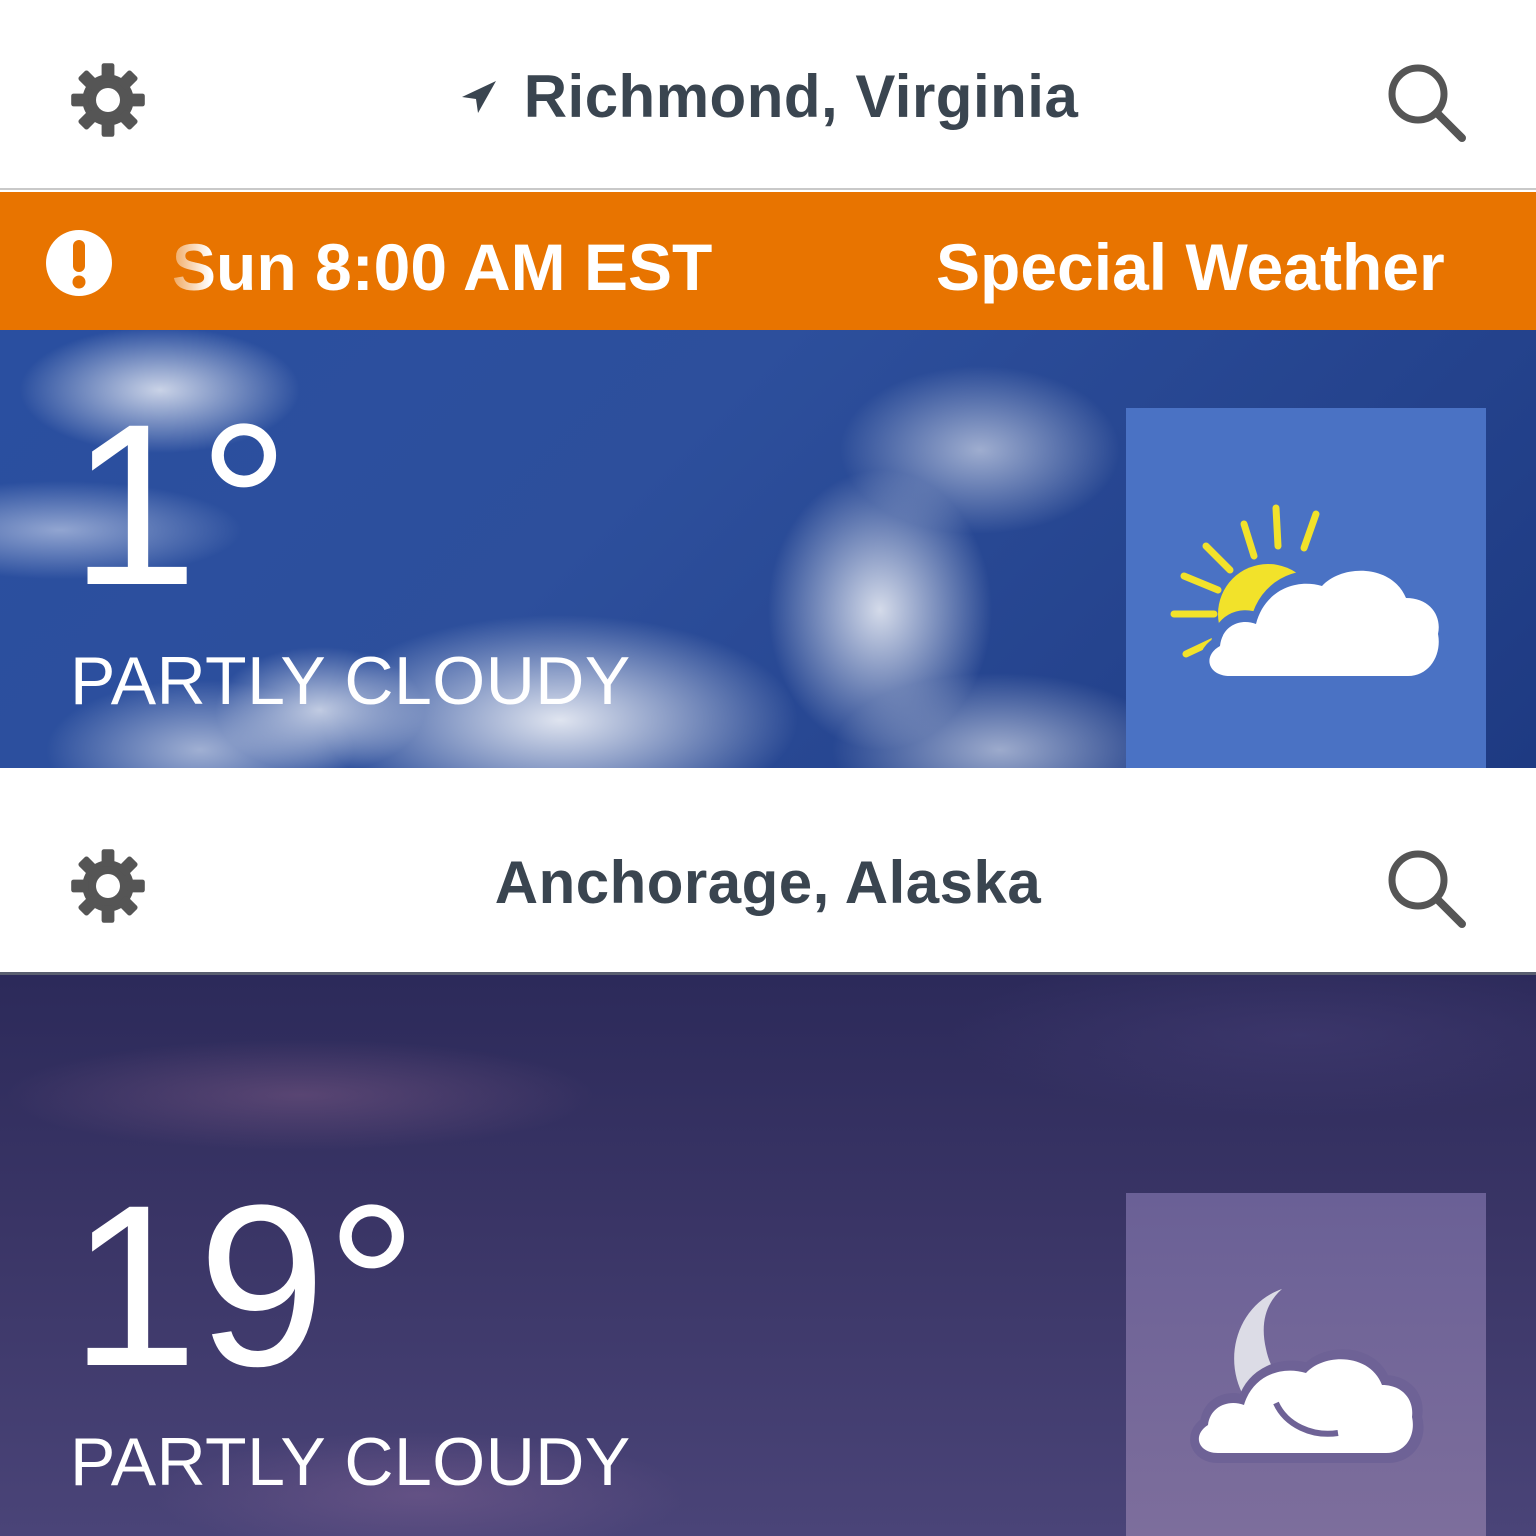 Image resolution: width=1536 pixels, height=1536 pixels. What do you see at coordinates (244, 1285) in the screenshot?
I see `temperature: 19°` at bounding box center [244, 1285].